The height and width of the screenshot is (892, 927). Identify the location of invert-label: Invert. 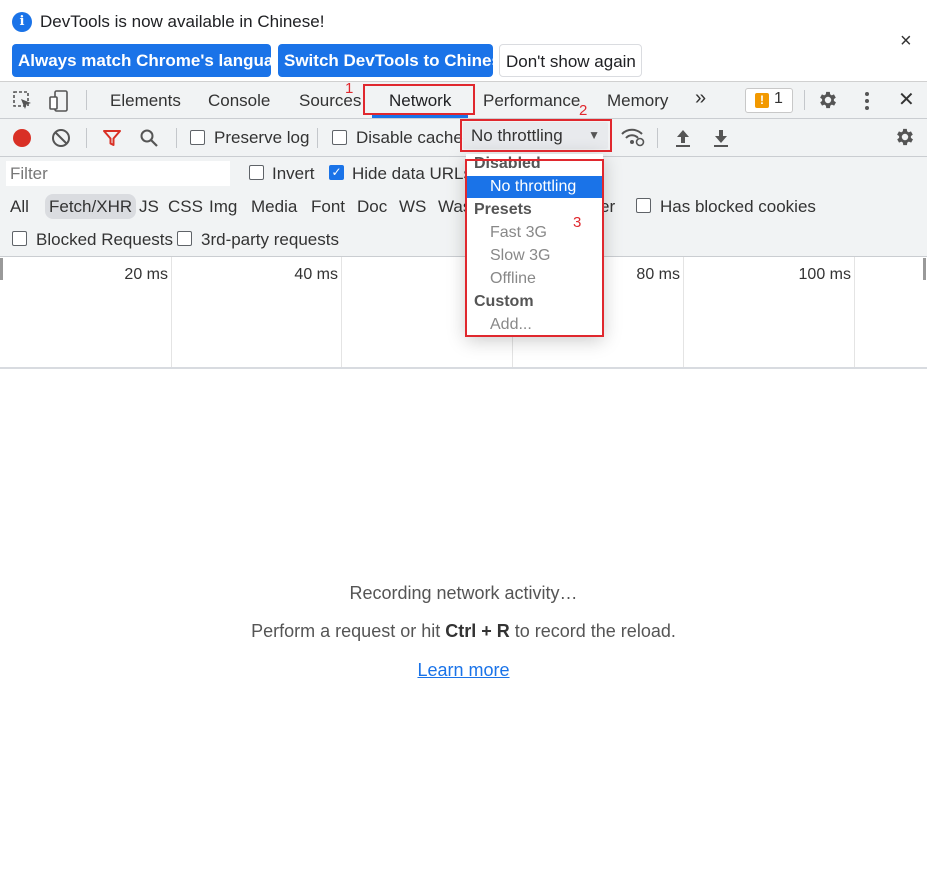
(293, 173).